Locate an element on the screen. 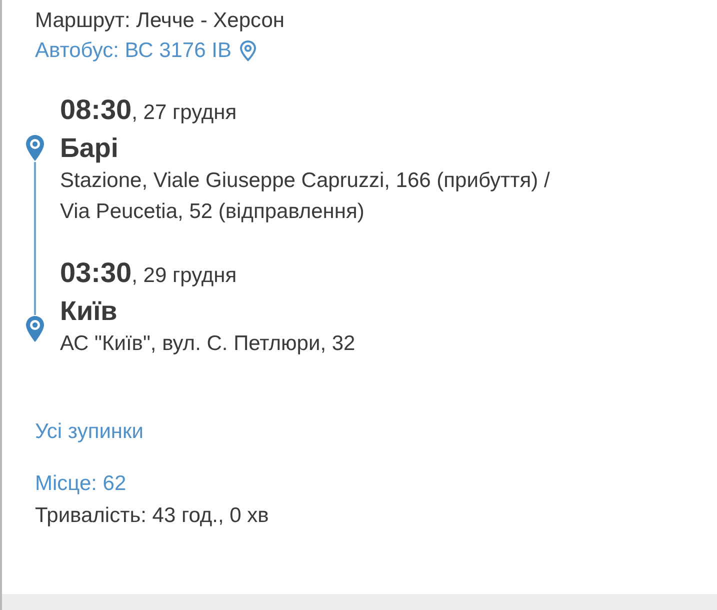  all-stops-link: Усі зупинки is located at coordinates (89, 432).